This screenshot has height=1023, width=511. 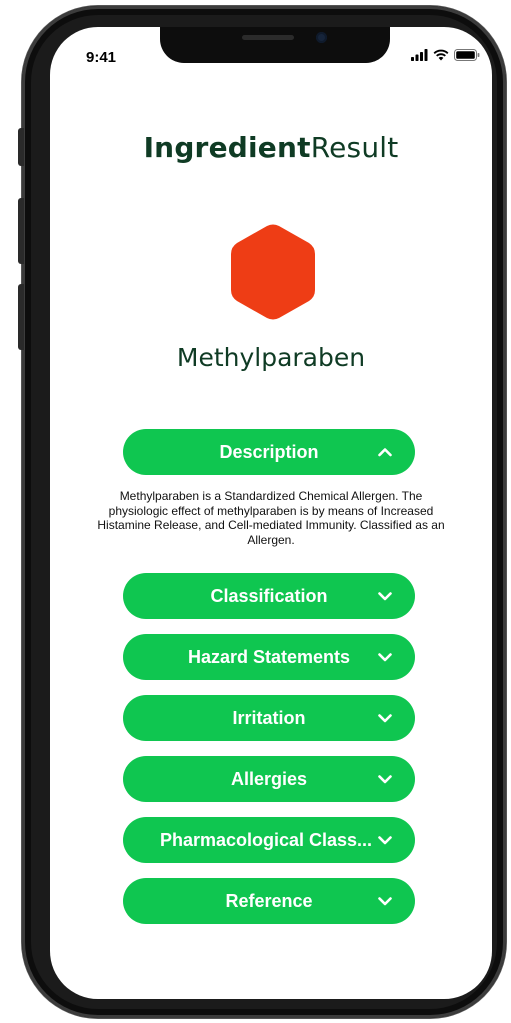 I want to click on wifi-icon, so click(x=441, y=55).